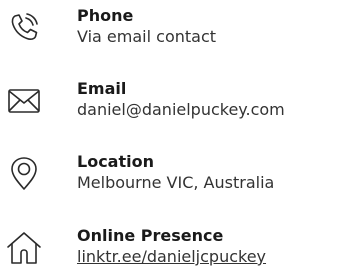 This screenshot has width=351, height=279. I want to click on map-pin-icon, so click(24, 174).